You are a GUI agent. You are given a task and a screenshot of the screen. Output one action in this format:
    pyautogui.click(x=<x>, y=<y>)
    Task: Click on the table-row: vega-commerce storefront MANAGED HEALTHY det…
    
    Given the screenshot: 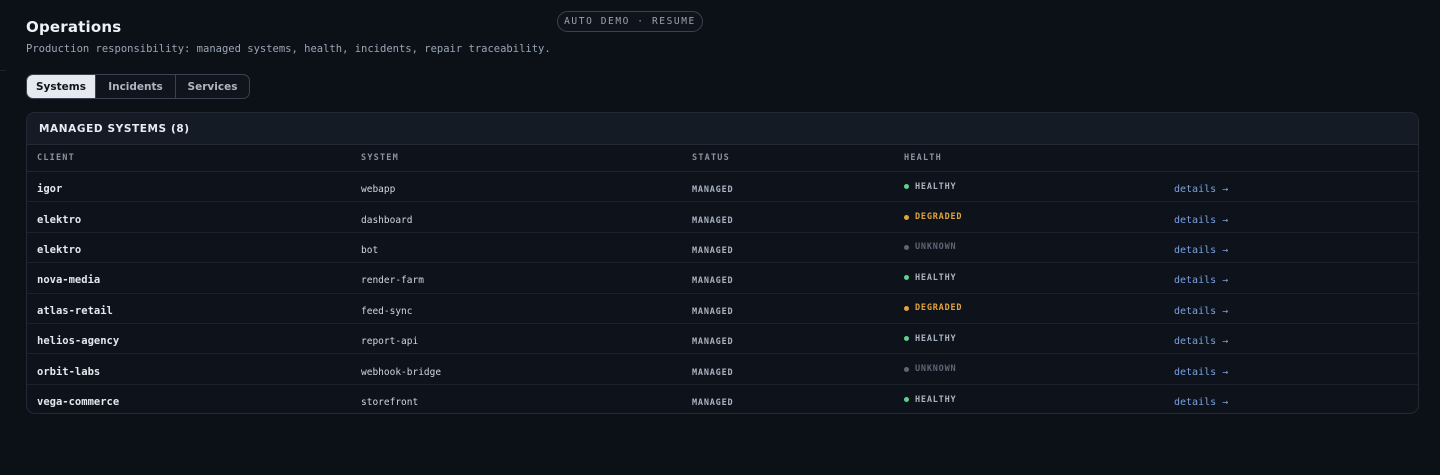 What is the action you would take?
    pyautogui.click(x=722, y=399)
    